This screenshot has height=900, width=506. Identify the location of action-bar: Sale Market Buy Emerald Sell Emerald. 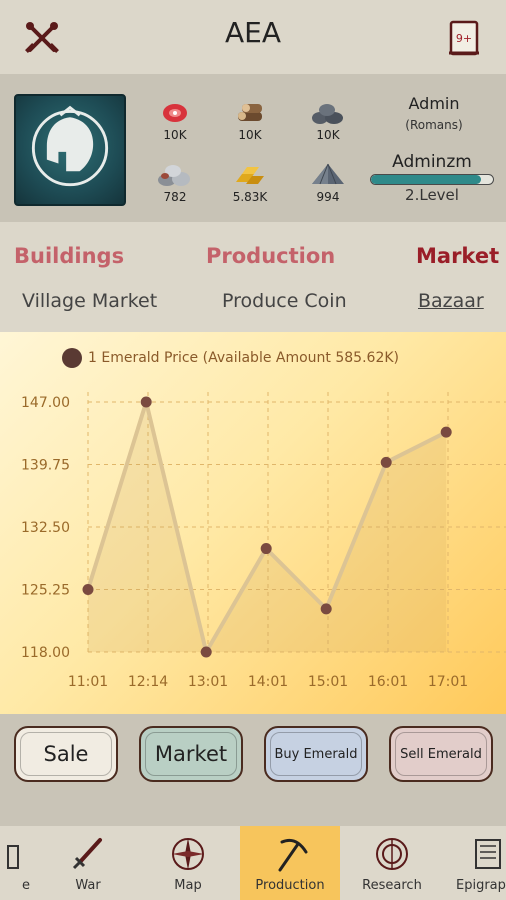
(253, 770).